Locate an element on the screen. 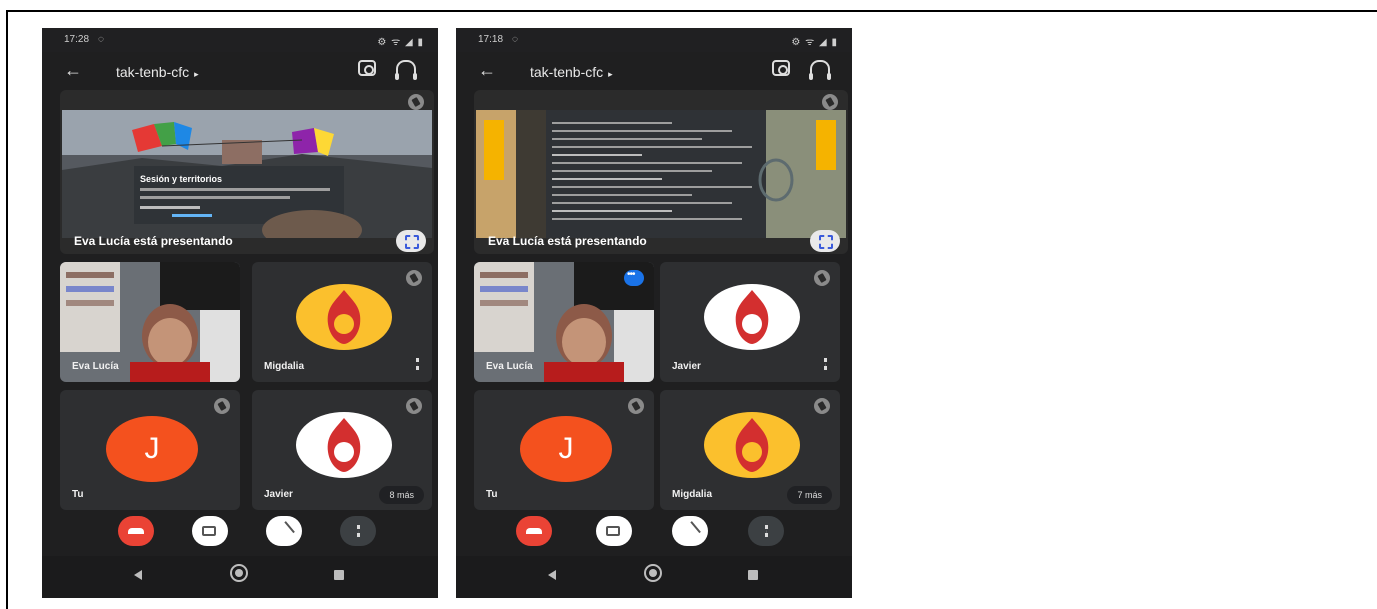 The height and width of the screenshot is (609, 1377). participant-tile: Javier 8 más is located at coordinates (342, 450).